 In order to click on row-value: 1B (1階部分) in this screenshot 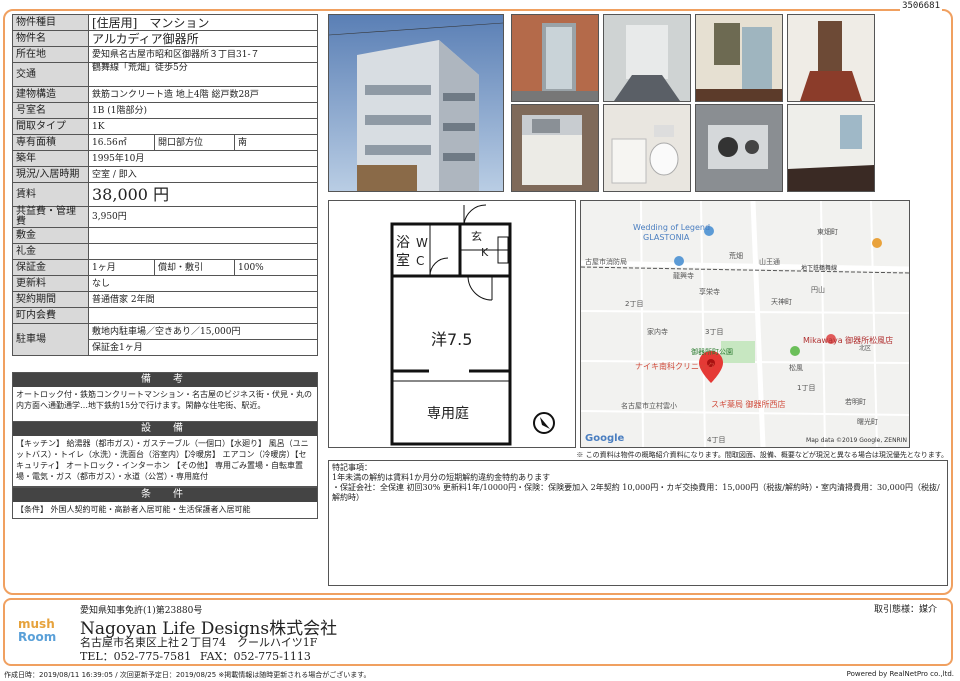, I will do `click(203, 110)`.